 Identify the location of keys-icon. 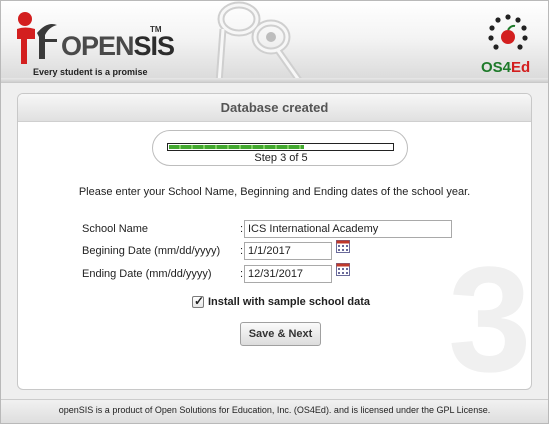
(259, 41).